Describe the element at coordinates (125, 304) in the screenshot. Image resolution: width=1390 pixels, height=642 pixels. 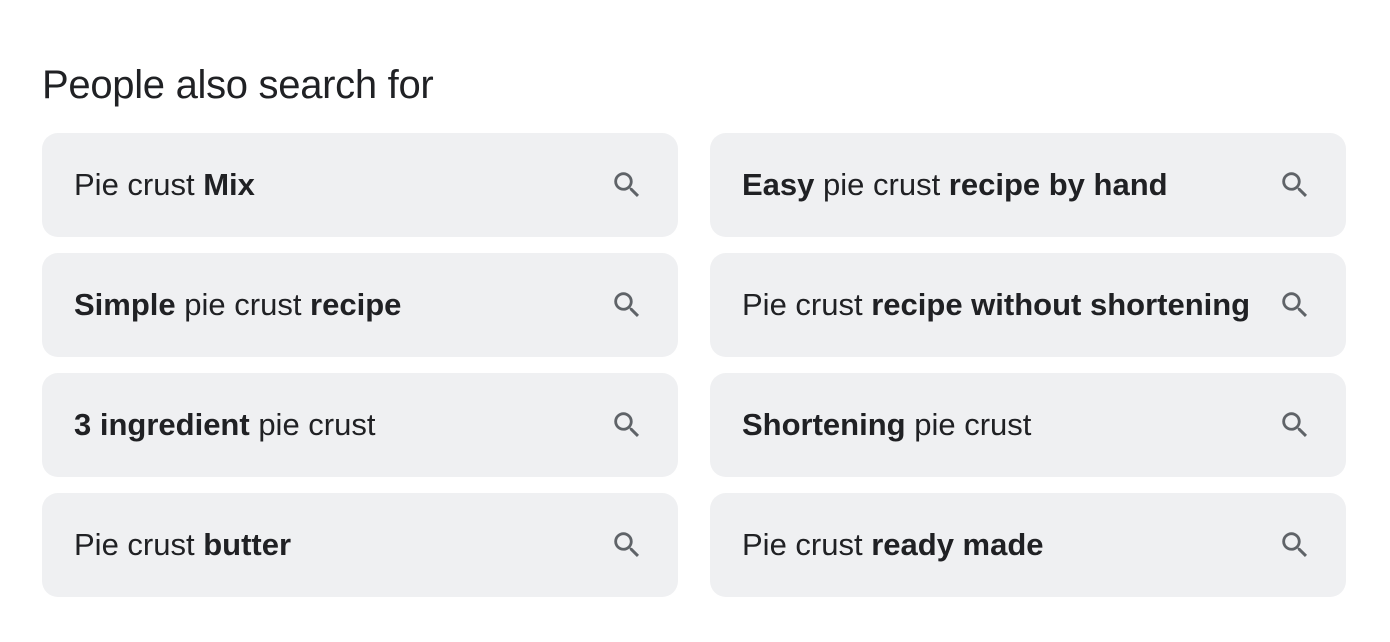
I see `suggestion-text-bold: Simple` at that location.